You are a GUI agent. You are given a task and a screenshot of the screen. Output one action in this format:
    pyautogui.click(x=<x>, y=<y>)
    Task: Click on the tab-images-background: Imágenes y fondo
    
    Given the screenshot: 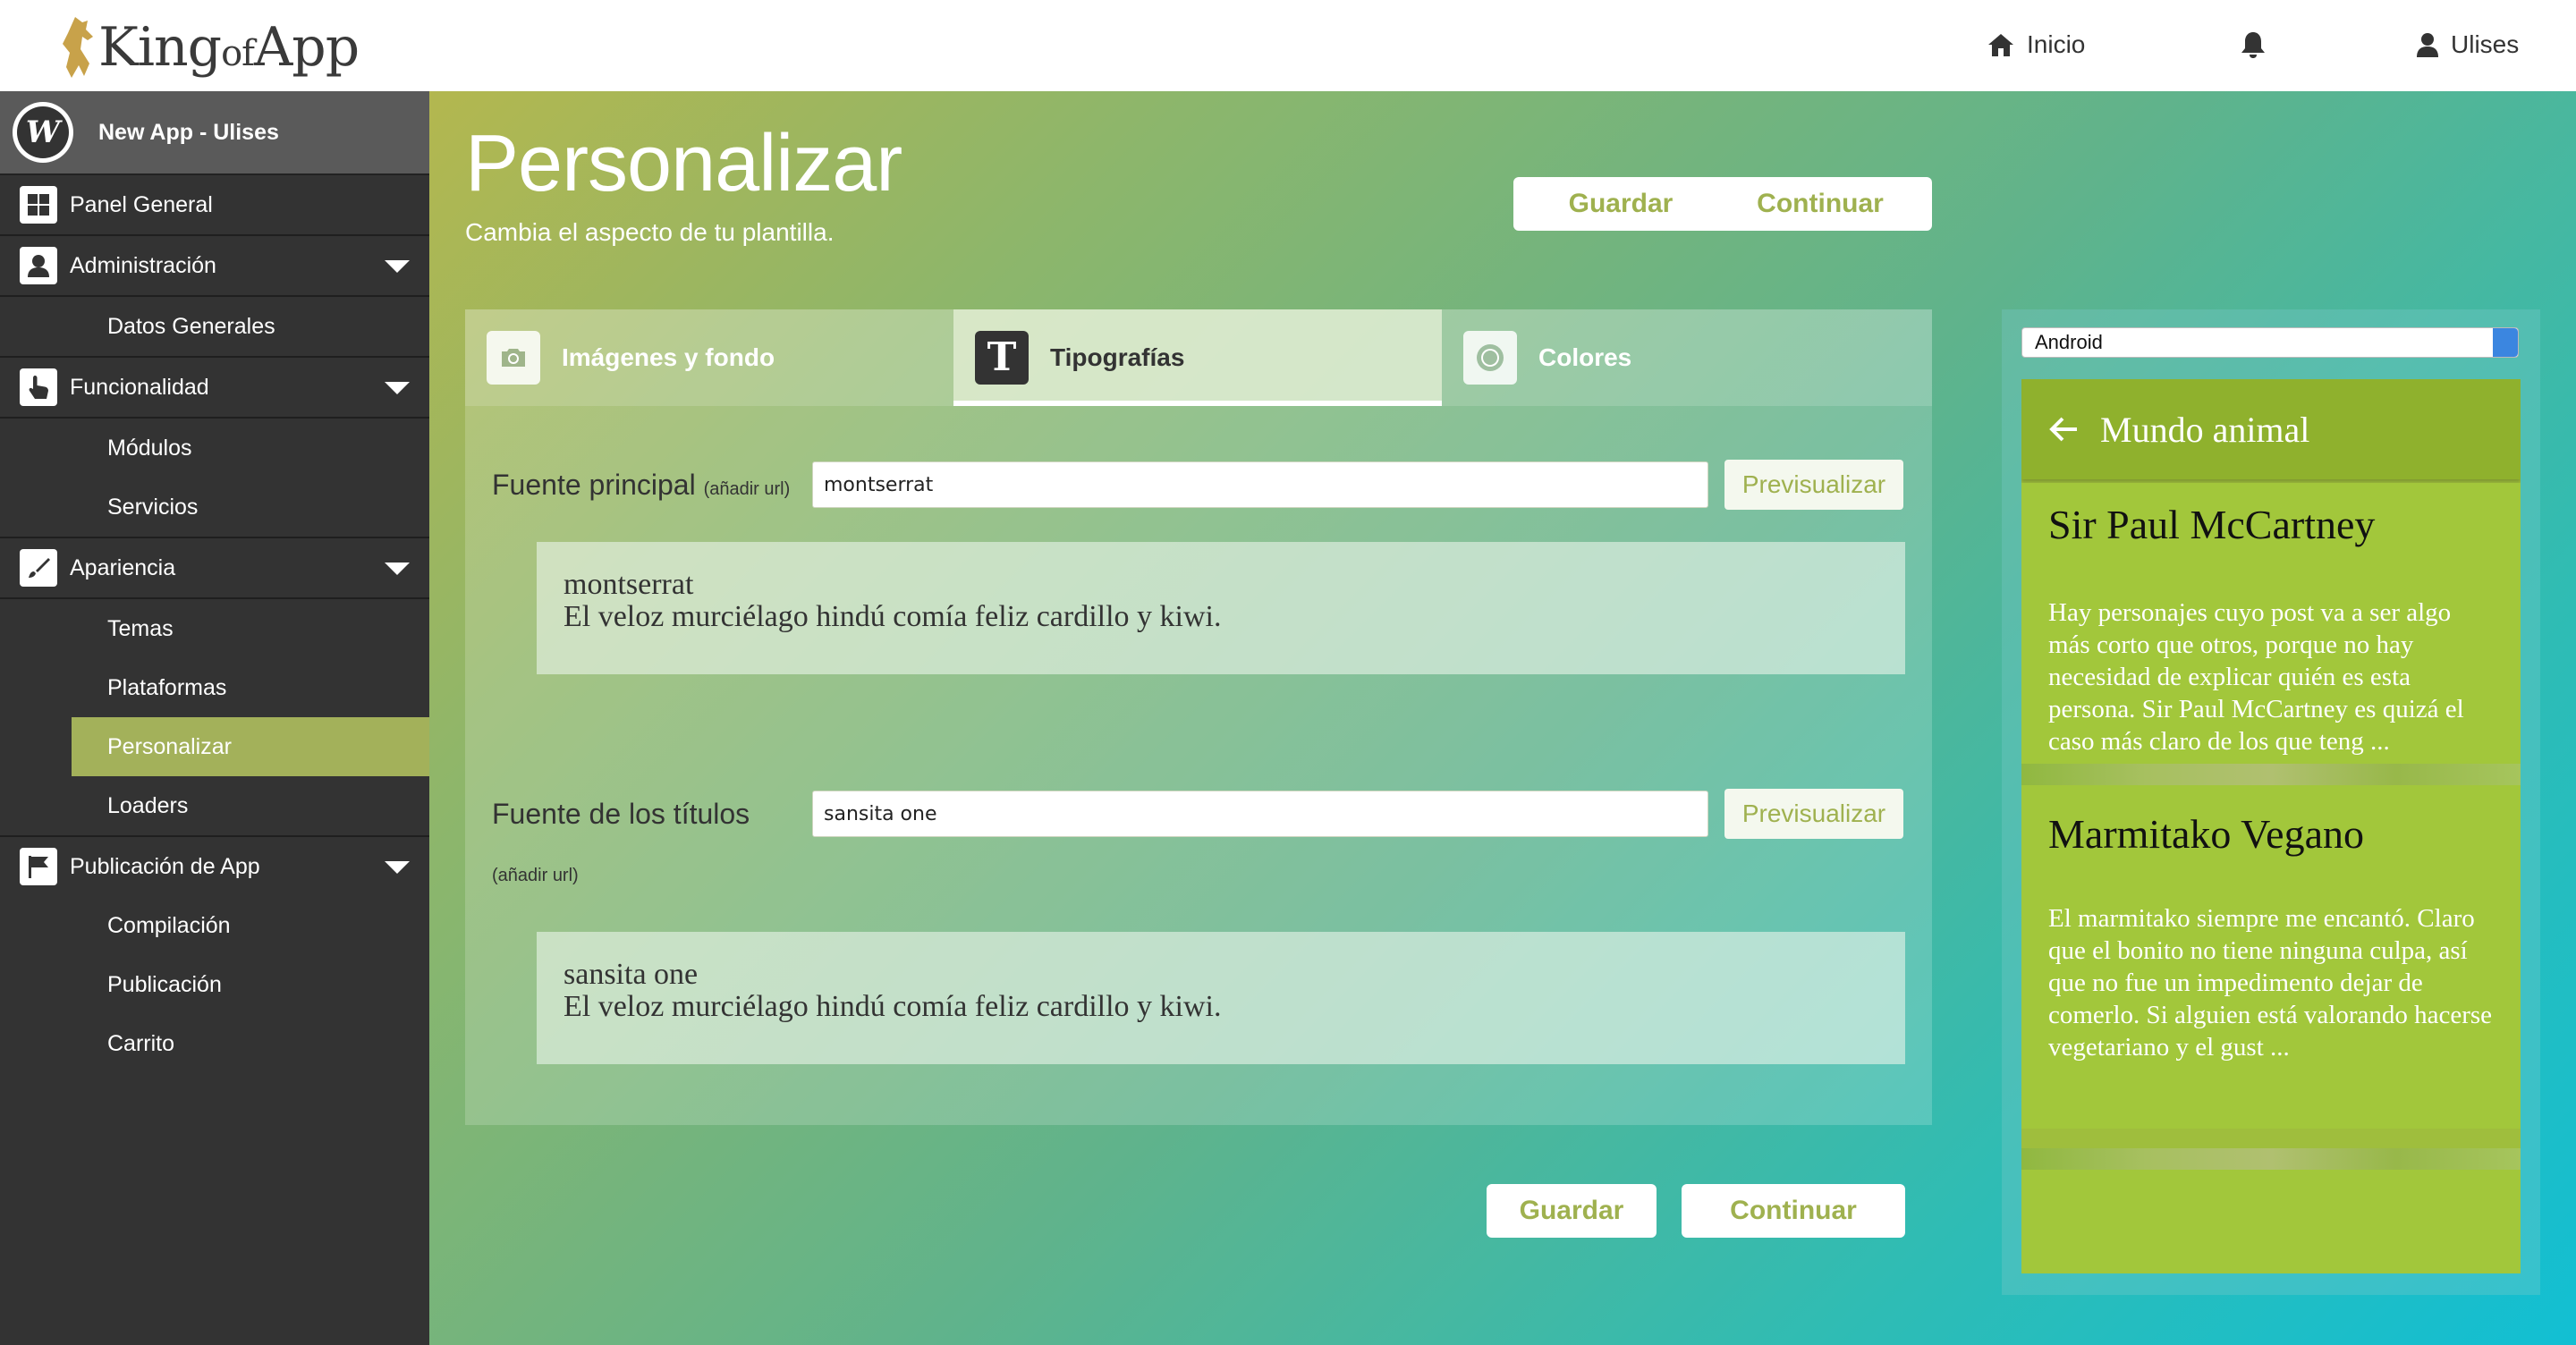 What is the action you would take?
    pyautogui.click(x=709, y=357)
    